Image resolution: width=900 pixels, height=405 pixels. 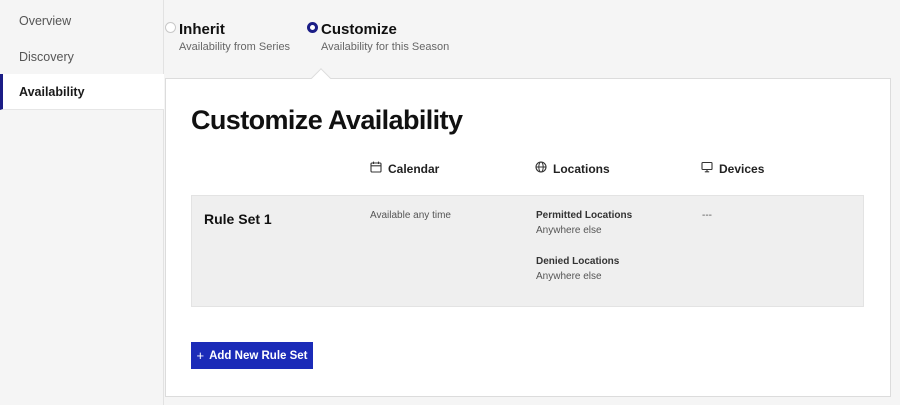 What do you see at coordinates (414, 168) in the screenshot?
I see `calendar-column-label: Calendar` at bounding box center [414, 168].